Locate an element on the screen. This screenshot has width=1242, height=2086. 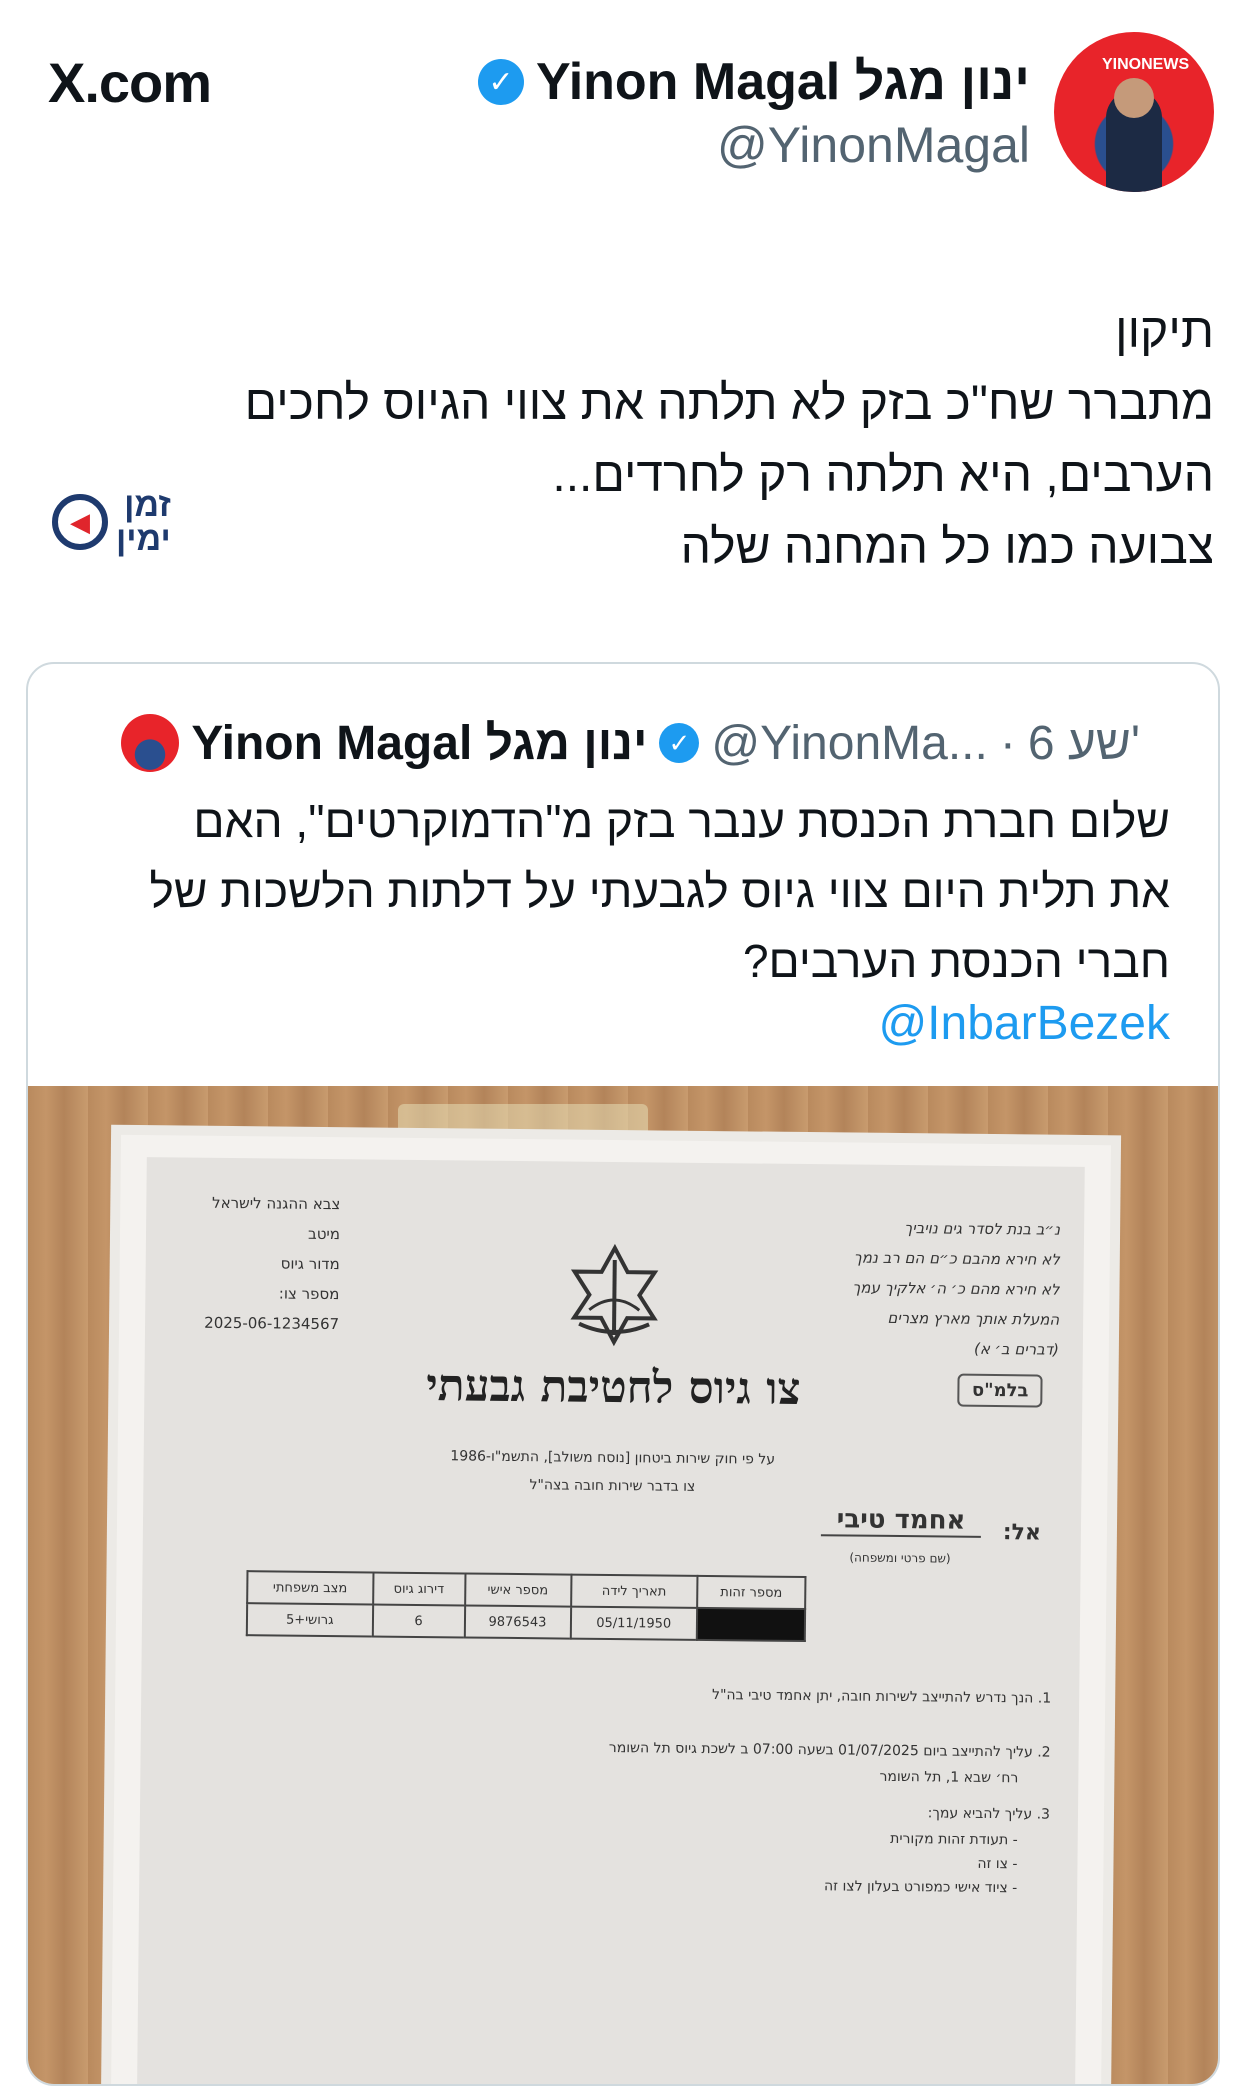
doc-recipient-name: אחמד טיבי is located at coordinates (901, 1521).